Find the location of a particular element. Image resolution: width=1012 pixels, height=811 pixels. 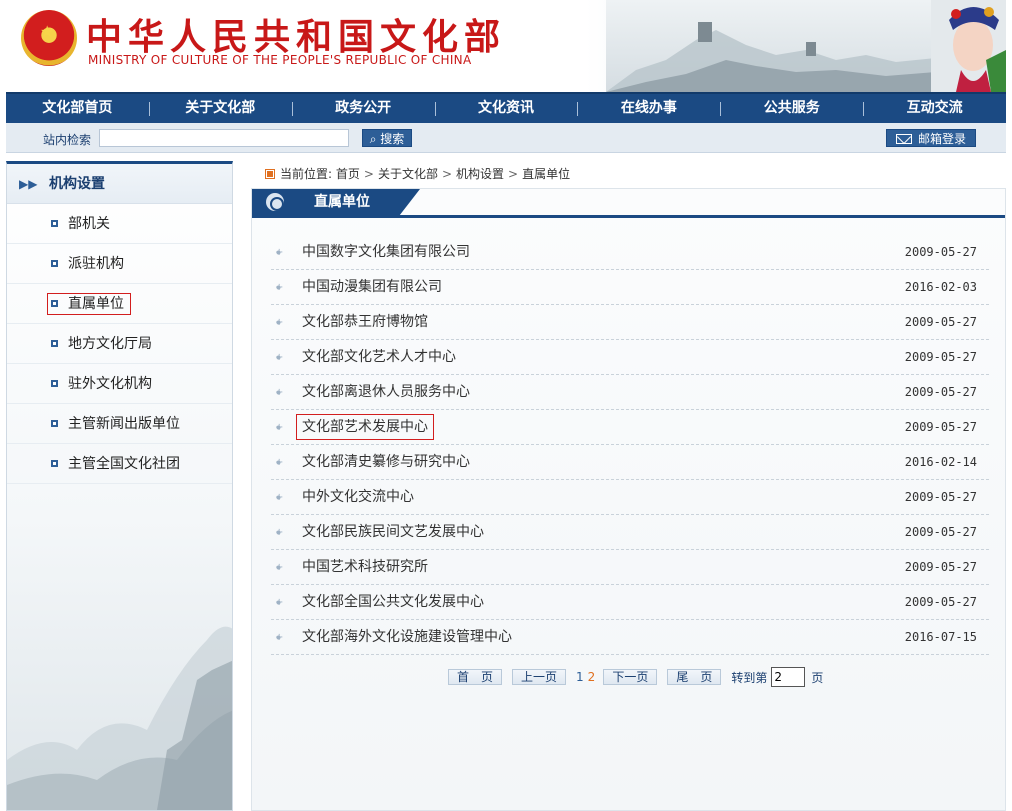

sidebar-item-label: 驻外文化机构 is located at coordinates (110, 384).